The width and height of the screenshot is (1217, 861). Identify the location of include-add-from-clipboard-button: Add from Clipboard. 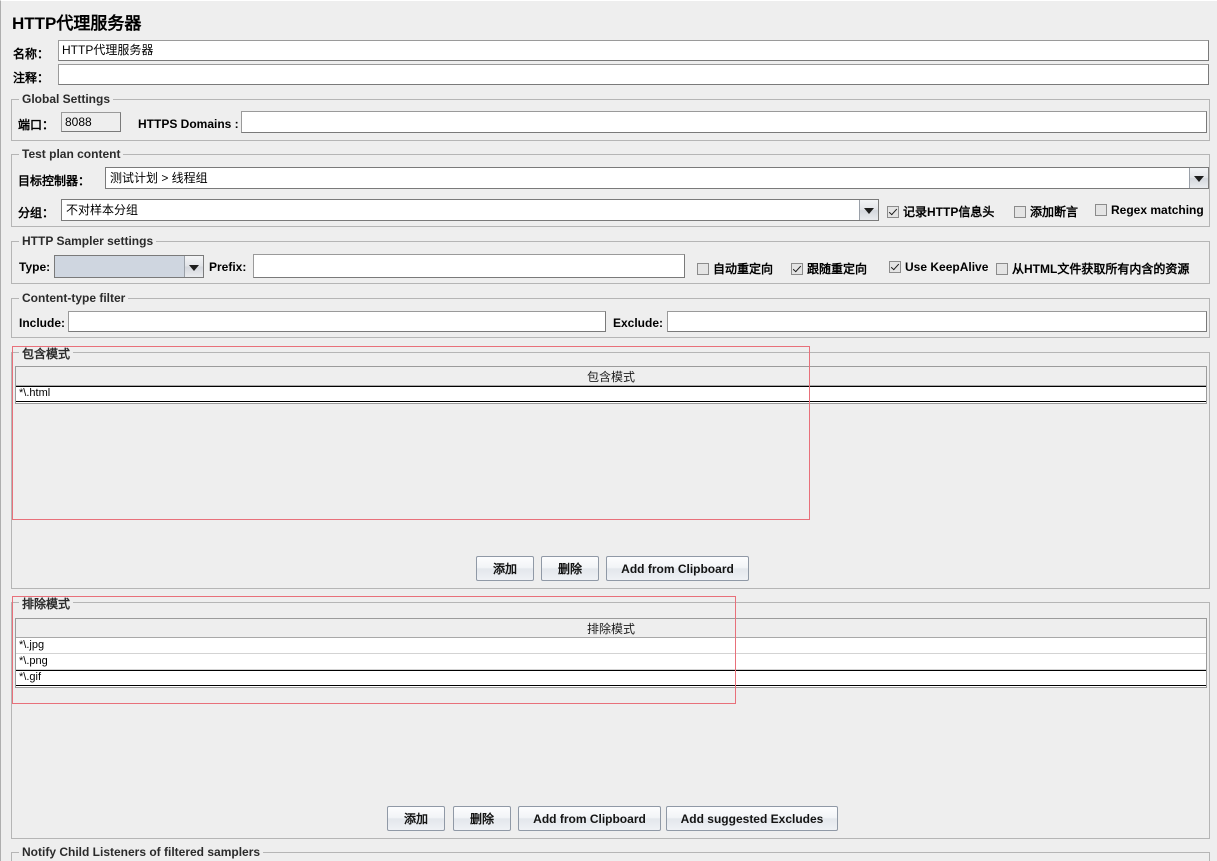
(677, 568).